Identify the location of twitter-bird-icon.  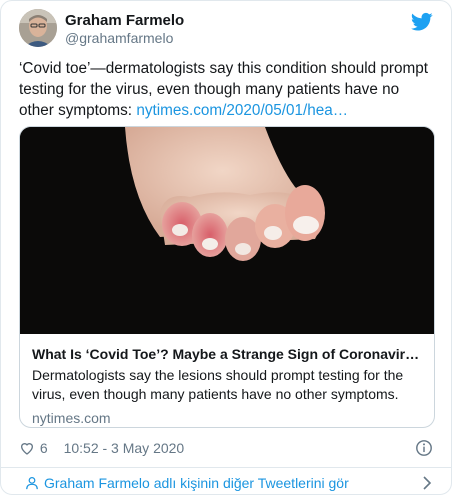
(422, 22).